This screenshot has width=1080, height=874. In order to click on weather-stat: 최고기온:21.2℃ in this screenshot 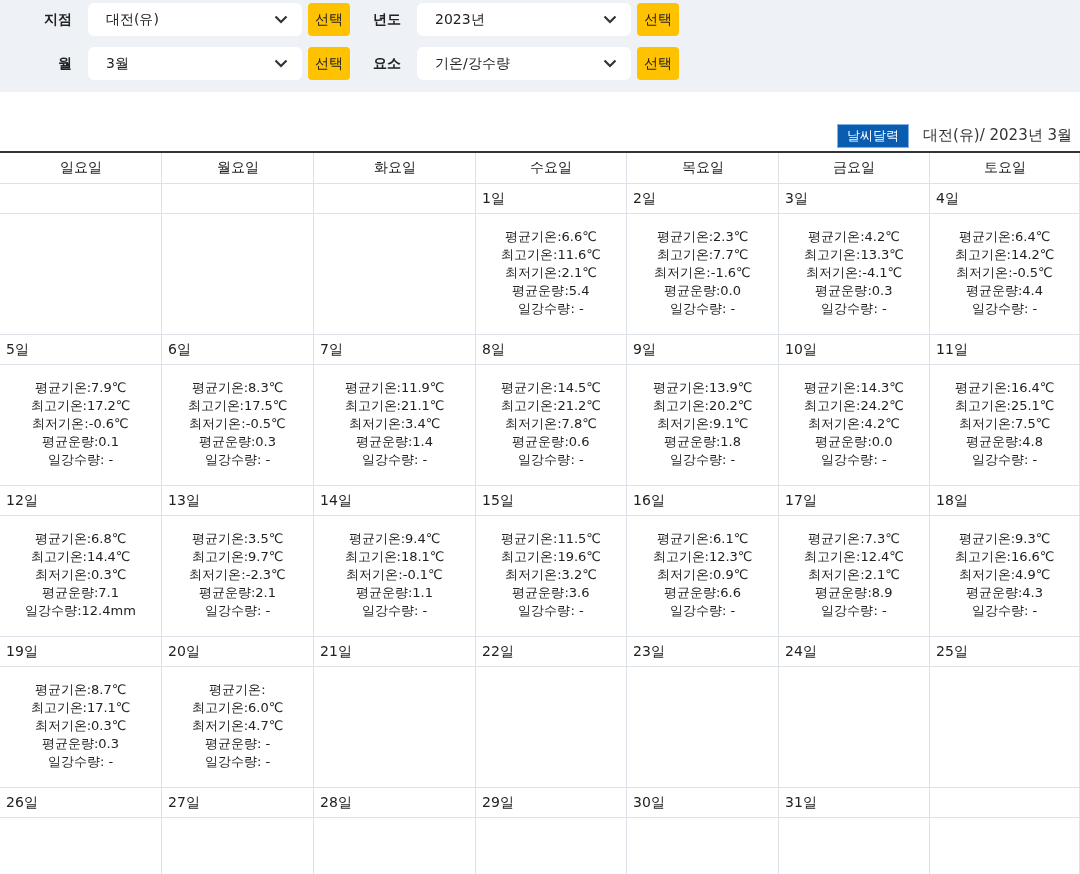, I will do `click(551, 406)`.